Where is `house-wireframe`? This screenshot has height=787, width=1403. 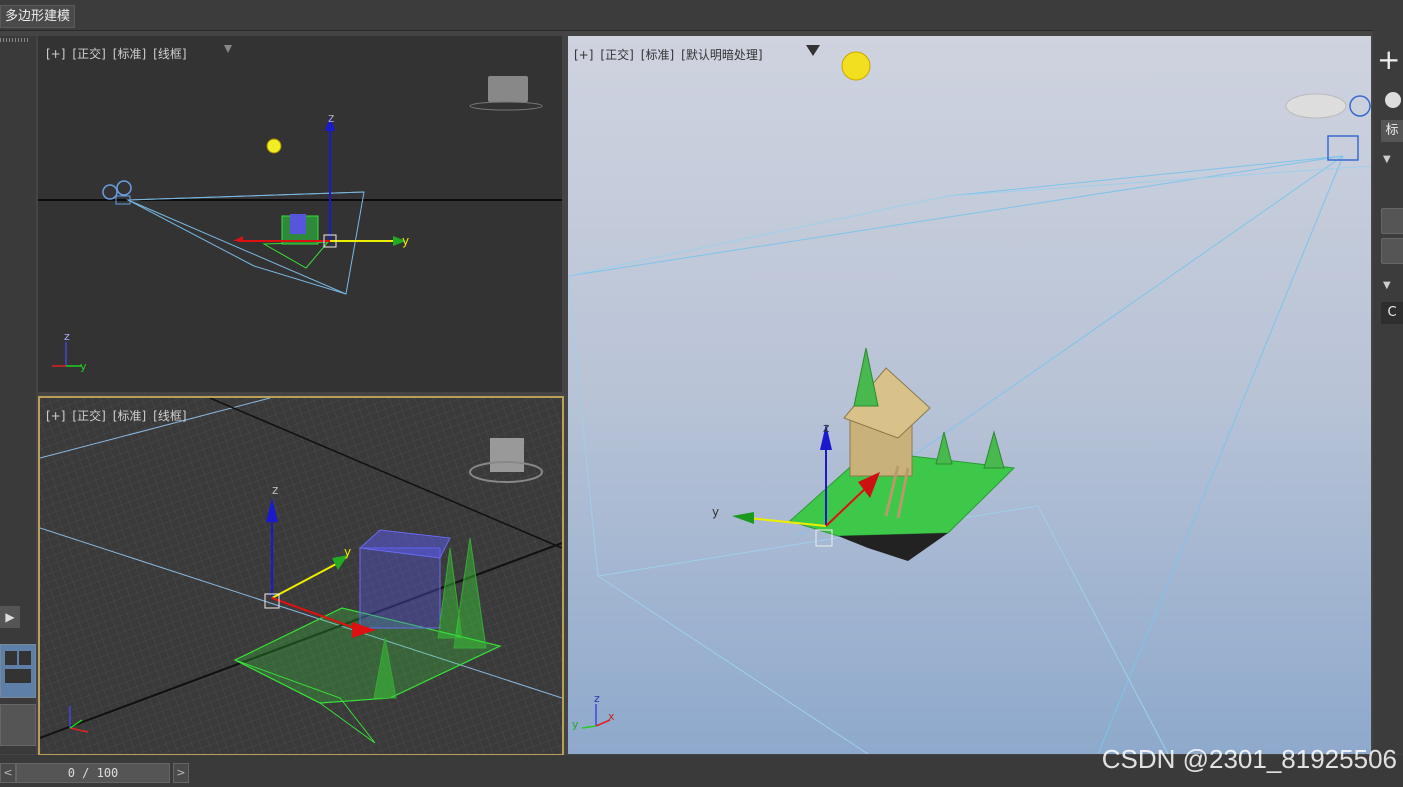
house-wireframe is located at coordinates (400, 588).